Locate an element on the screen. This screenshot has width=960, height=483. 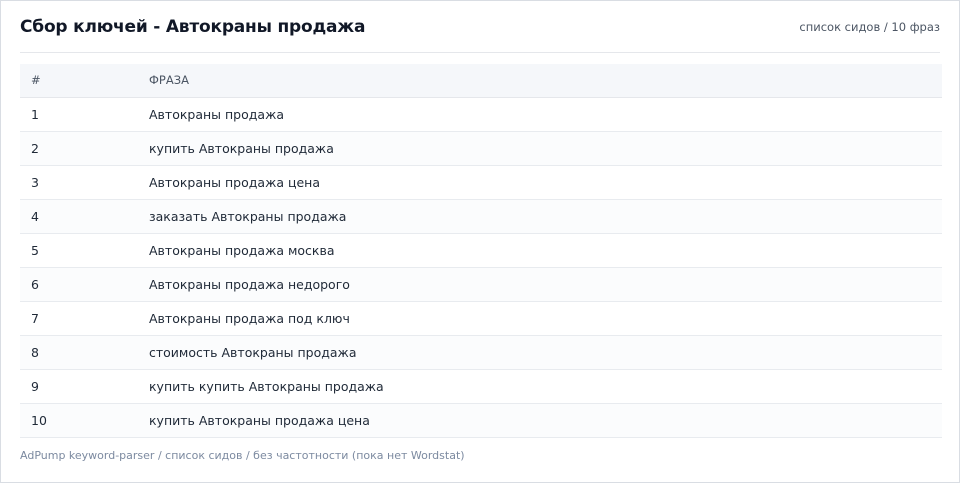
table-row: 9 купить купить Автокраны продажа is located at coordinates (481, 386).